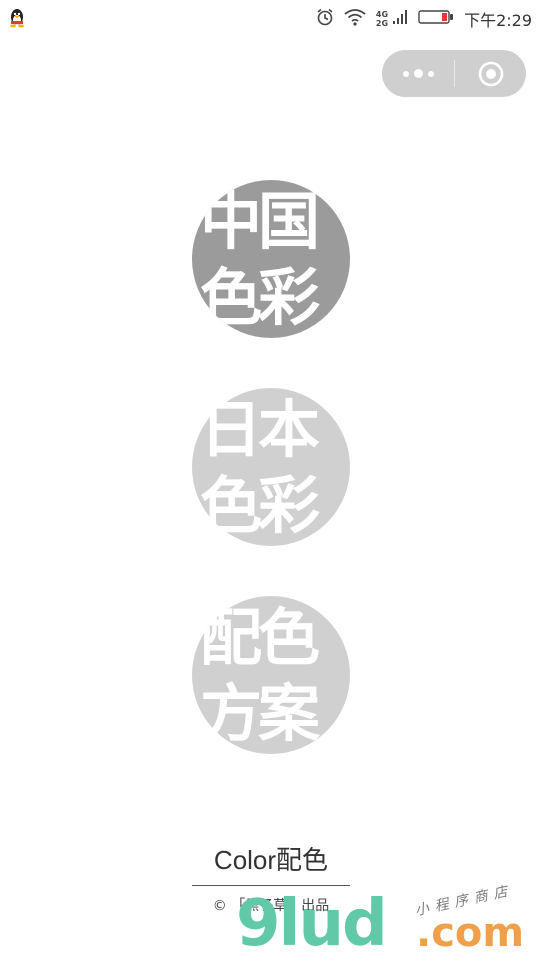 This screenshot has width=540, height=960. What do you see at coordinates (436, 19) in the screenshot?
I see `battery-low-icon` at bounding box center [436, 19].